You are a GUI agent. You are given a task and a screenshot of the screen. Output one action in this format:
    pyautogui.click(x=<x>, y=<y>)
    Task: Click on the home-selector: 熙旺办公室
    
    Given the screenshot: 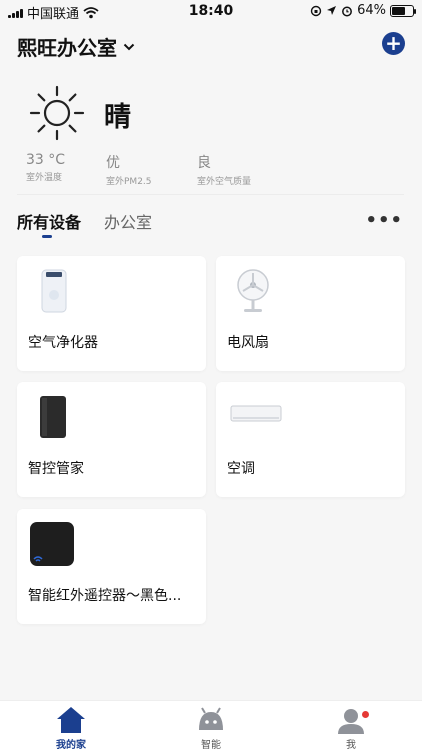 What is the action you would take?
    pyautogui.click(x=76, y=46)
    